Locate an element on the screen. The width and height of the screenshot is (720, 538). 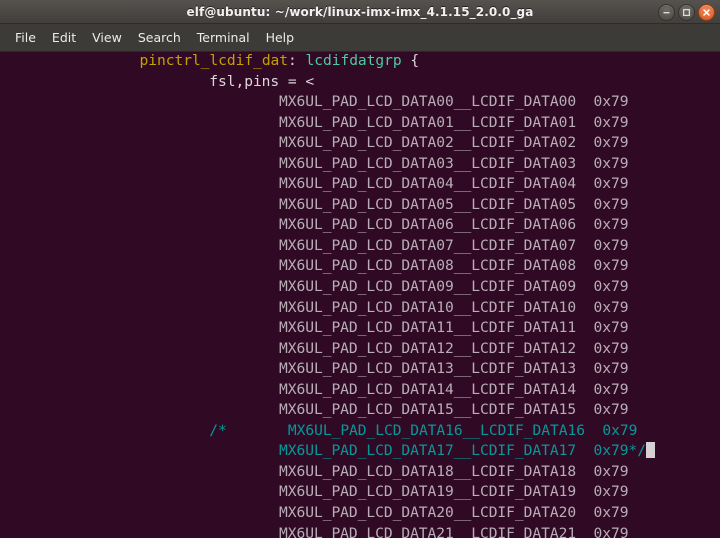
terminal-line: fsl,pins = < is located at coordinates (360, 82).